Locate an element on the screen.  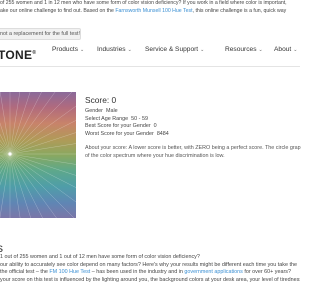
best-score-row: Best Score for your Gender 0 is located at coordinates (192, 127).